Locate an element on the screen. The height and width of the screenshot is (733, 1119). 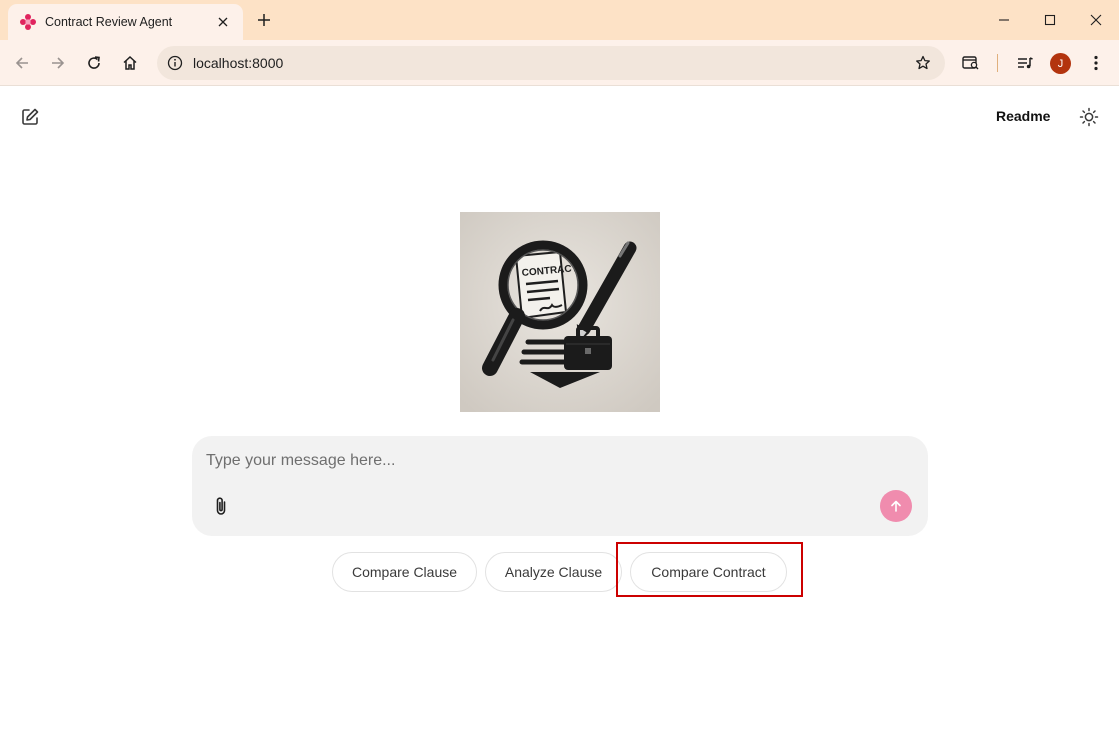
maximize-icon is located at coordinates (1050, 20).